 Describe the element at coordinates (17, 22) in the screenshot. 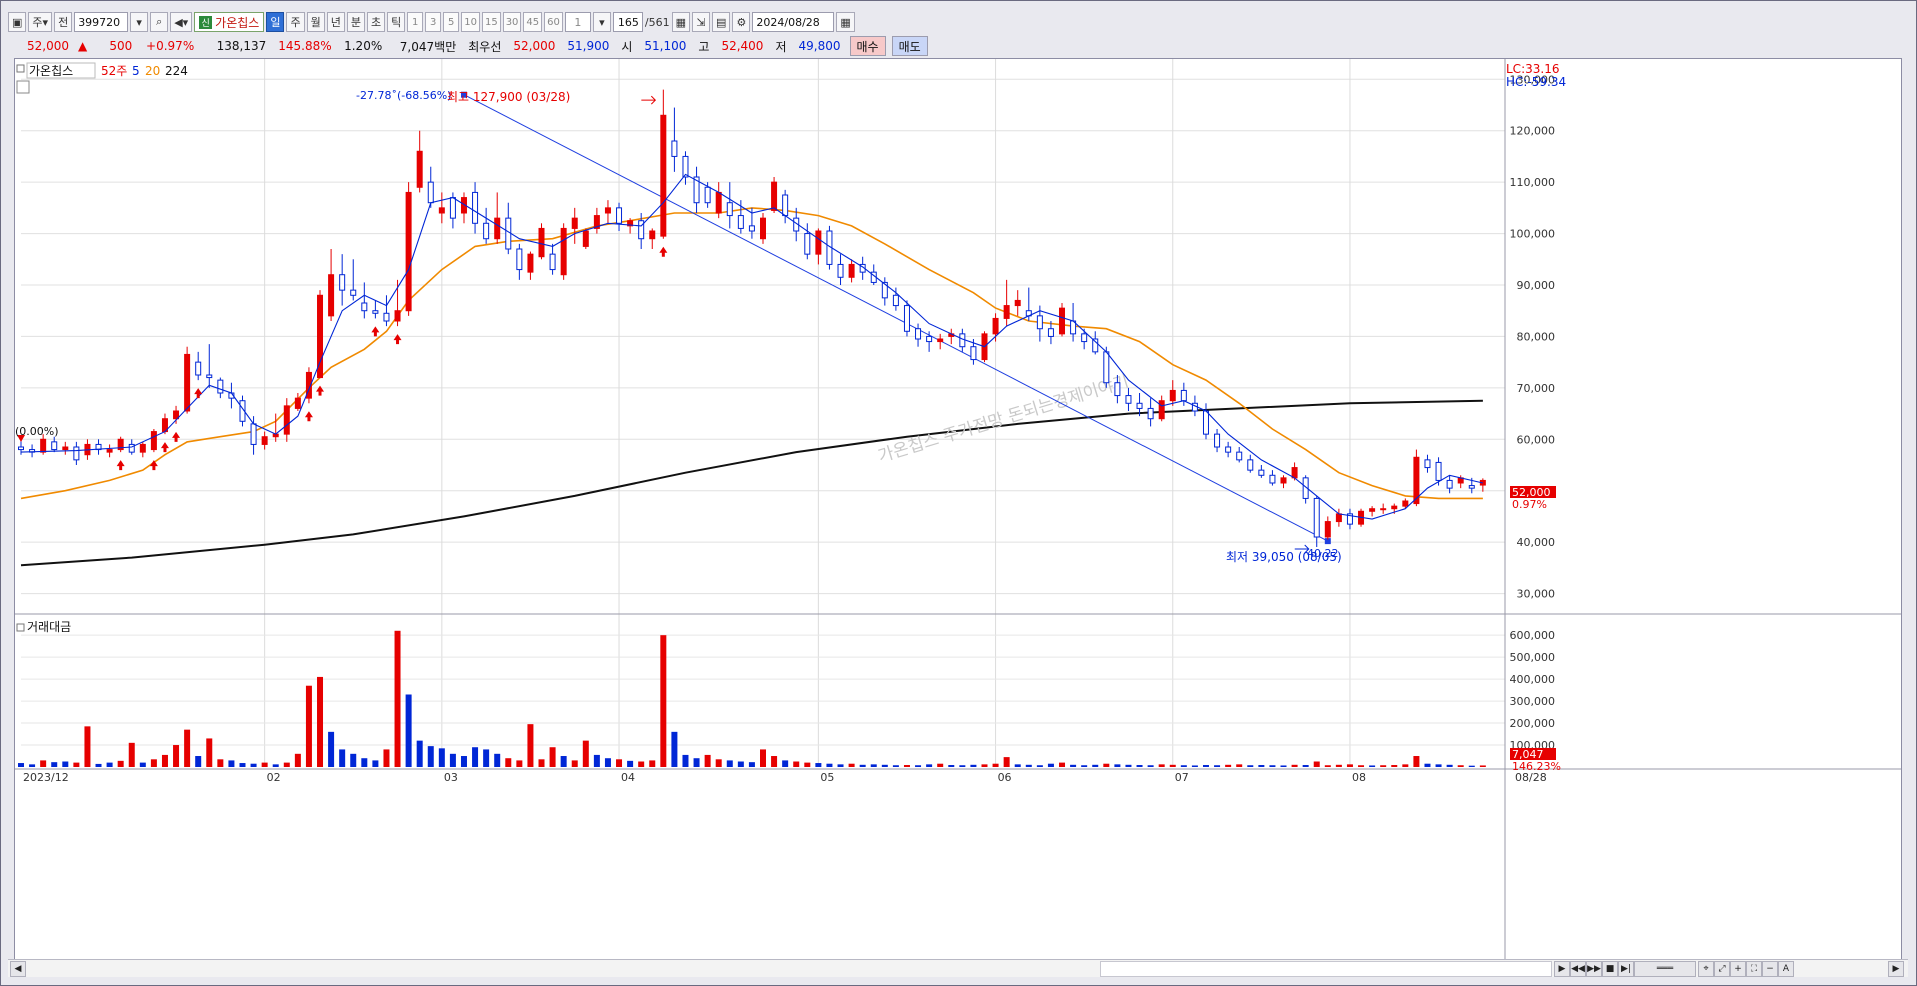

I see `chart-type-icon: ▣` at that location.